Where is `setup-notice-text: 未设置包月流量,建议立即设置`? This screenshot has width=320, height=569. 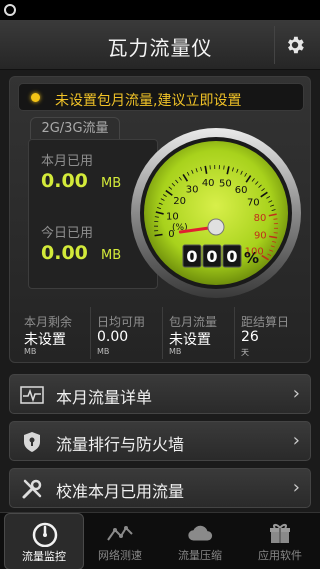
setup-notice-text: 未设置包月流量,建议立即设置 is located at coordinates (148, 101).